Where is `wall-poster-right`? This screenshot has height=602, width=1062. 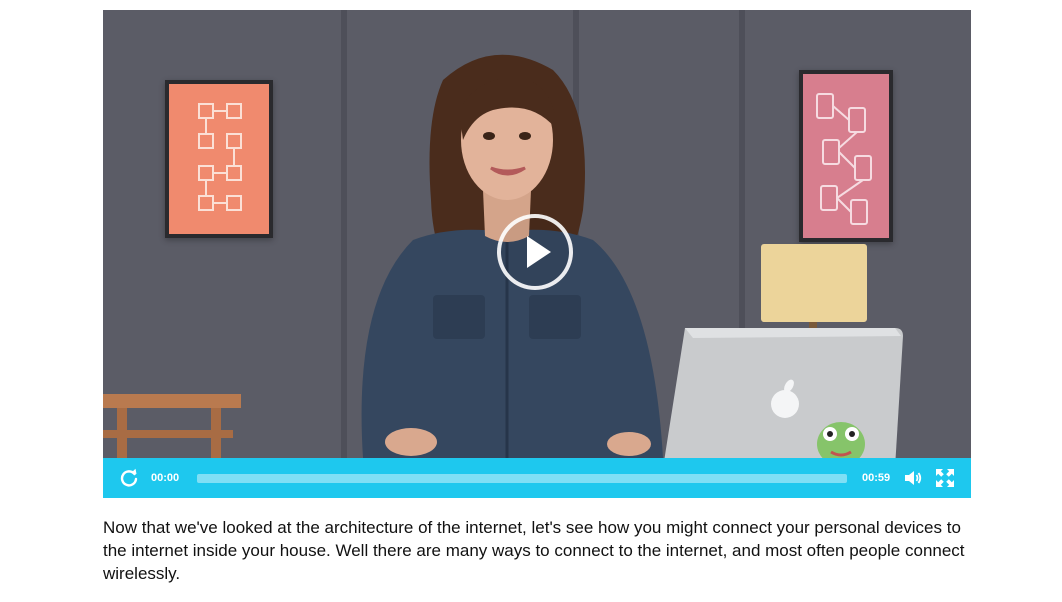
wall-poster-right is located at coordinates (846, 156).